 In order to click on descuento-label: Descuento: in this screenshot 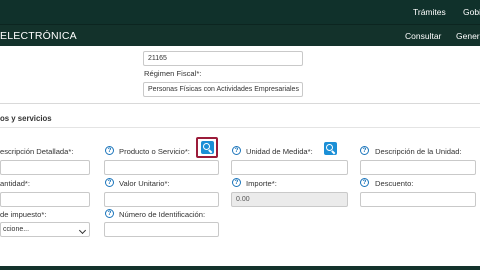, I will do `click(394, 183)`.